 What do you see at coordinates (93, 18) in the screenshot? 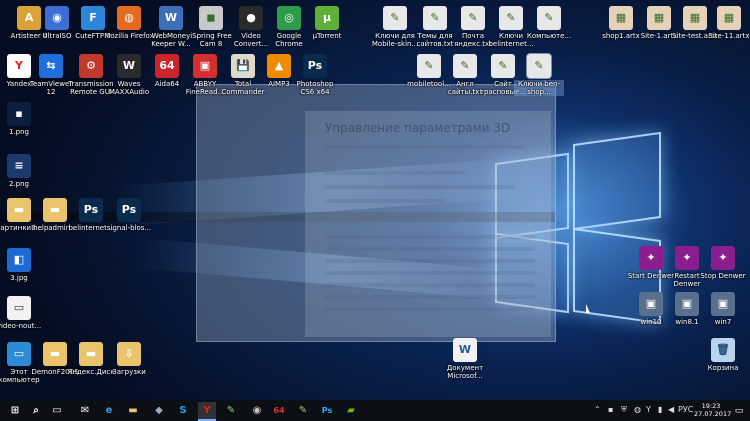
I see `ftp-icon: F` at bounding box center [93, 18].